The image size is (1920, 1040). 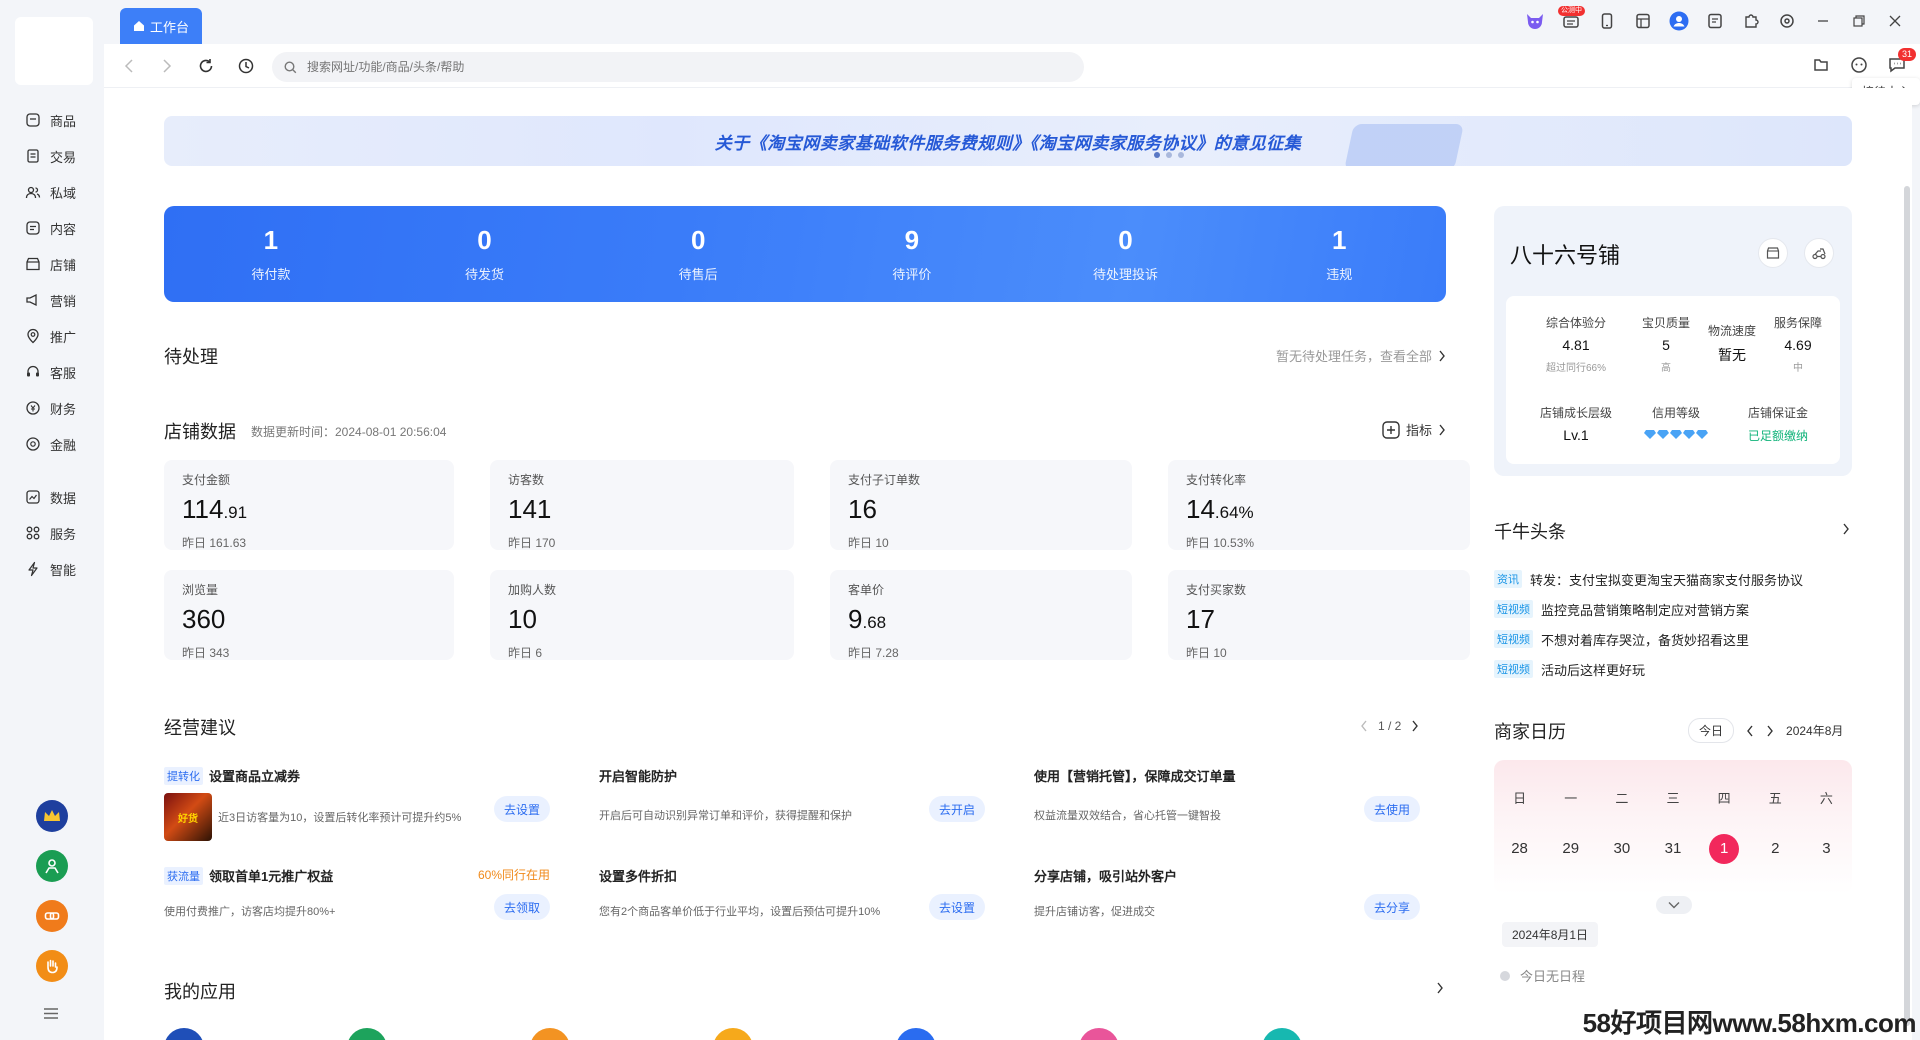 What do you see at coordinates (1673, 669) in the screenshot?
I see `news-item: 短视频 活动后这样更好玩` at bounding box center [1673, 669].